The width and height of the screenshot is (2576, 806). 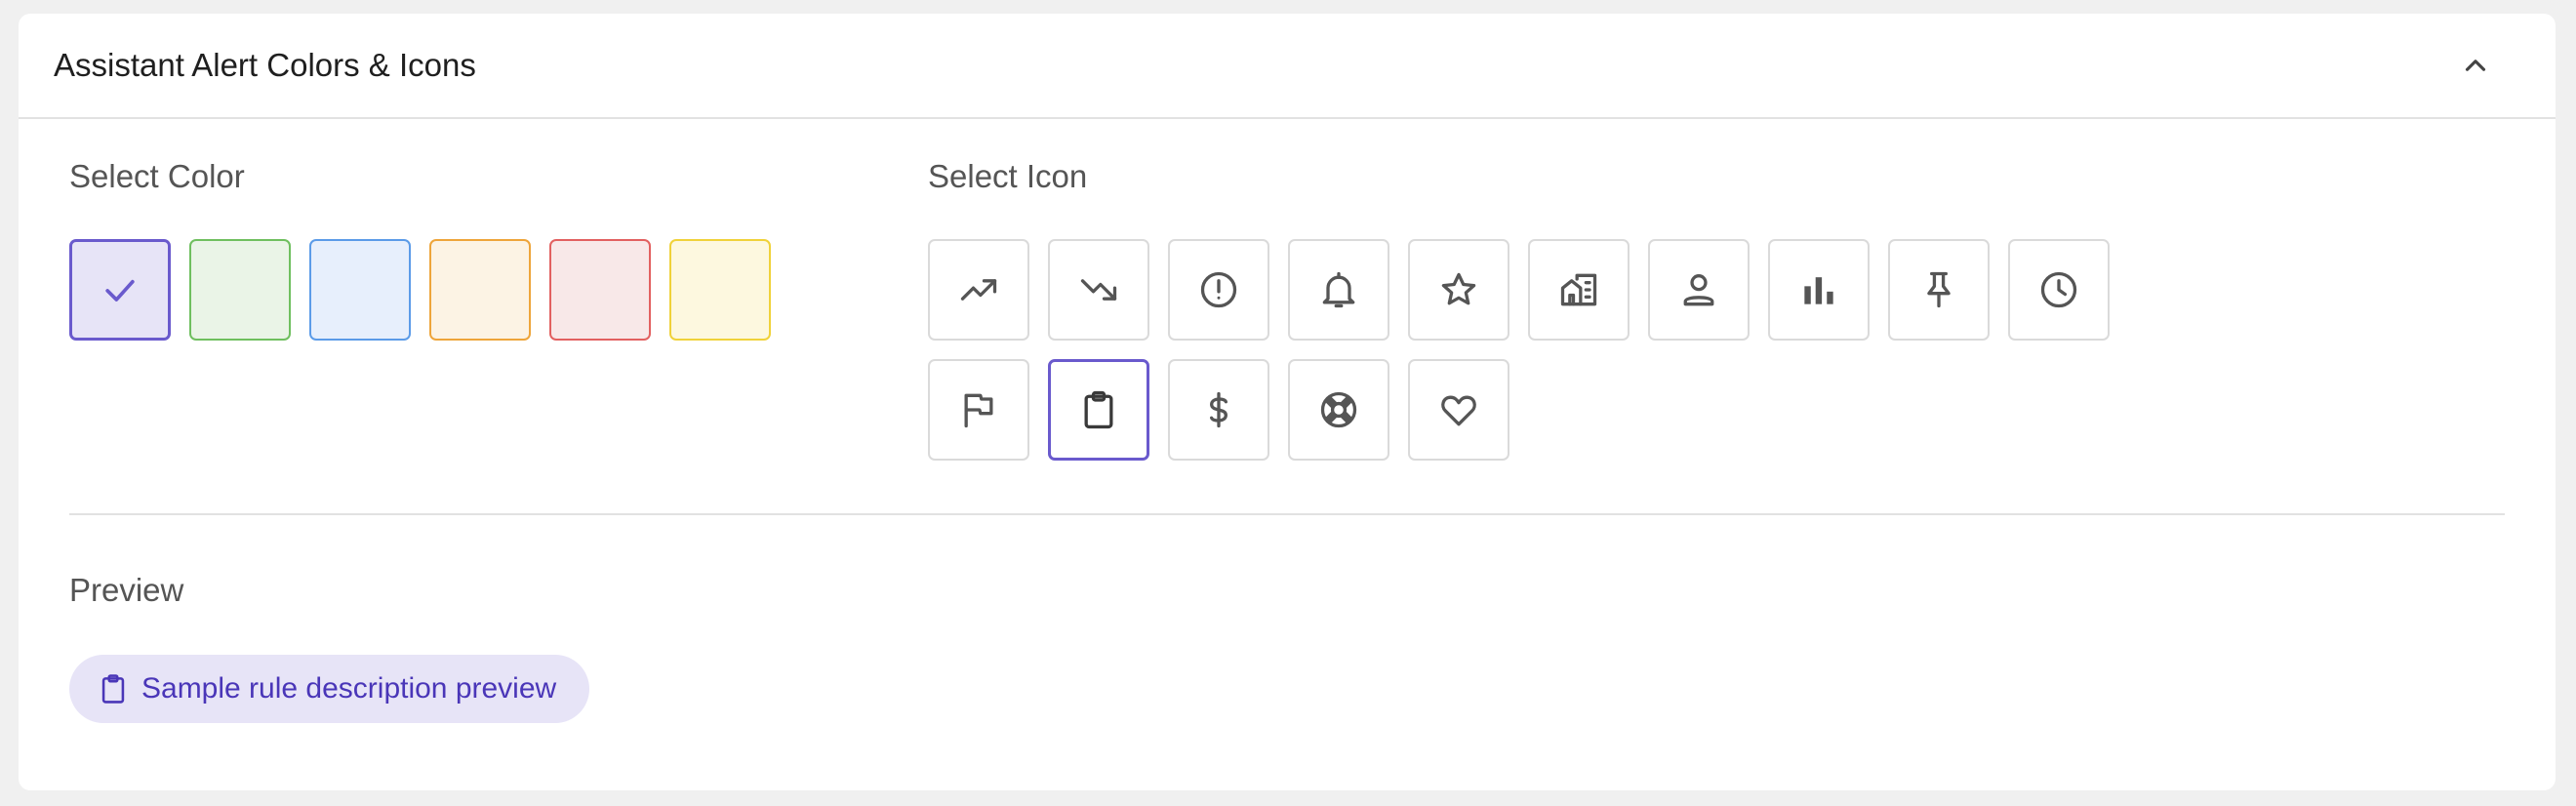 I want to click on icon-option-alert-circle, so click(x=1218, y=290).